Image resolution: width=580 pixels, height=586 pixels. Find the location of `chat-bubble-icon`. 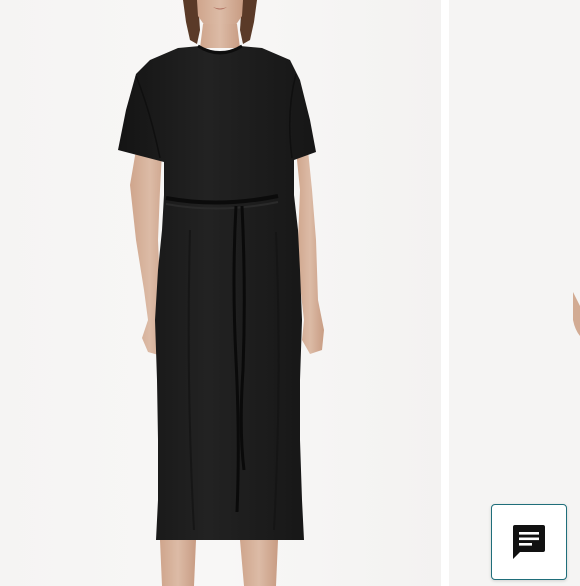

chat-bubble-icon is located at coordinates (529, 542).